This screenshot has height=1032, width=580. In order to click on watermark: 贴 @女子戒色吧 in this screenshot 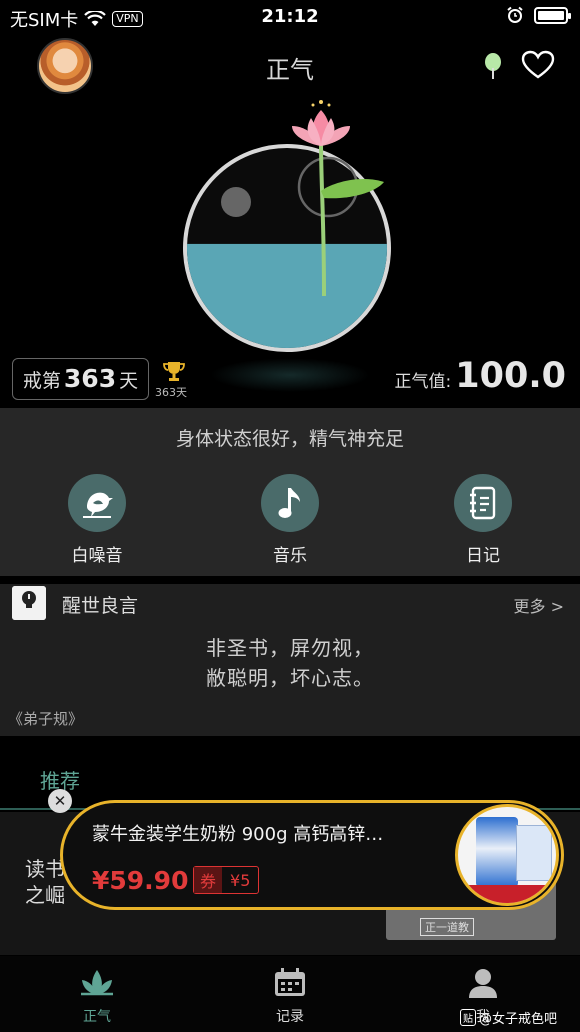, I will do `click(508, 1017)`.